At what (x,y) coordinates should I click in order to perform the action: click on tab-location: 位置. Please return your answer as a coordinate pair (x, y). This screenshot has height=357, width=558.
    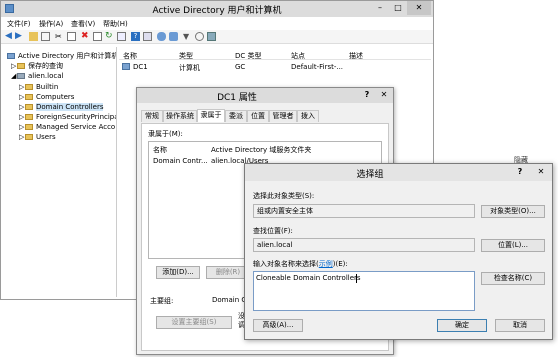
    Looking at the image, I should click on (258, 116).